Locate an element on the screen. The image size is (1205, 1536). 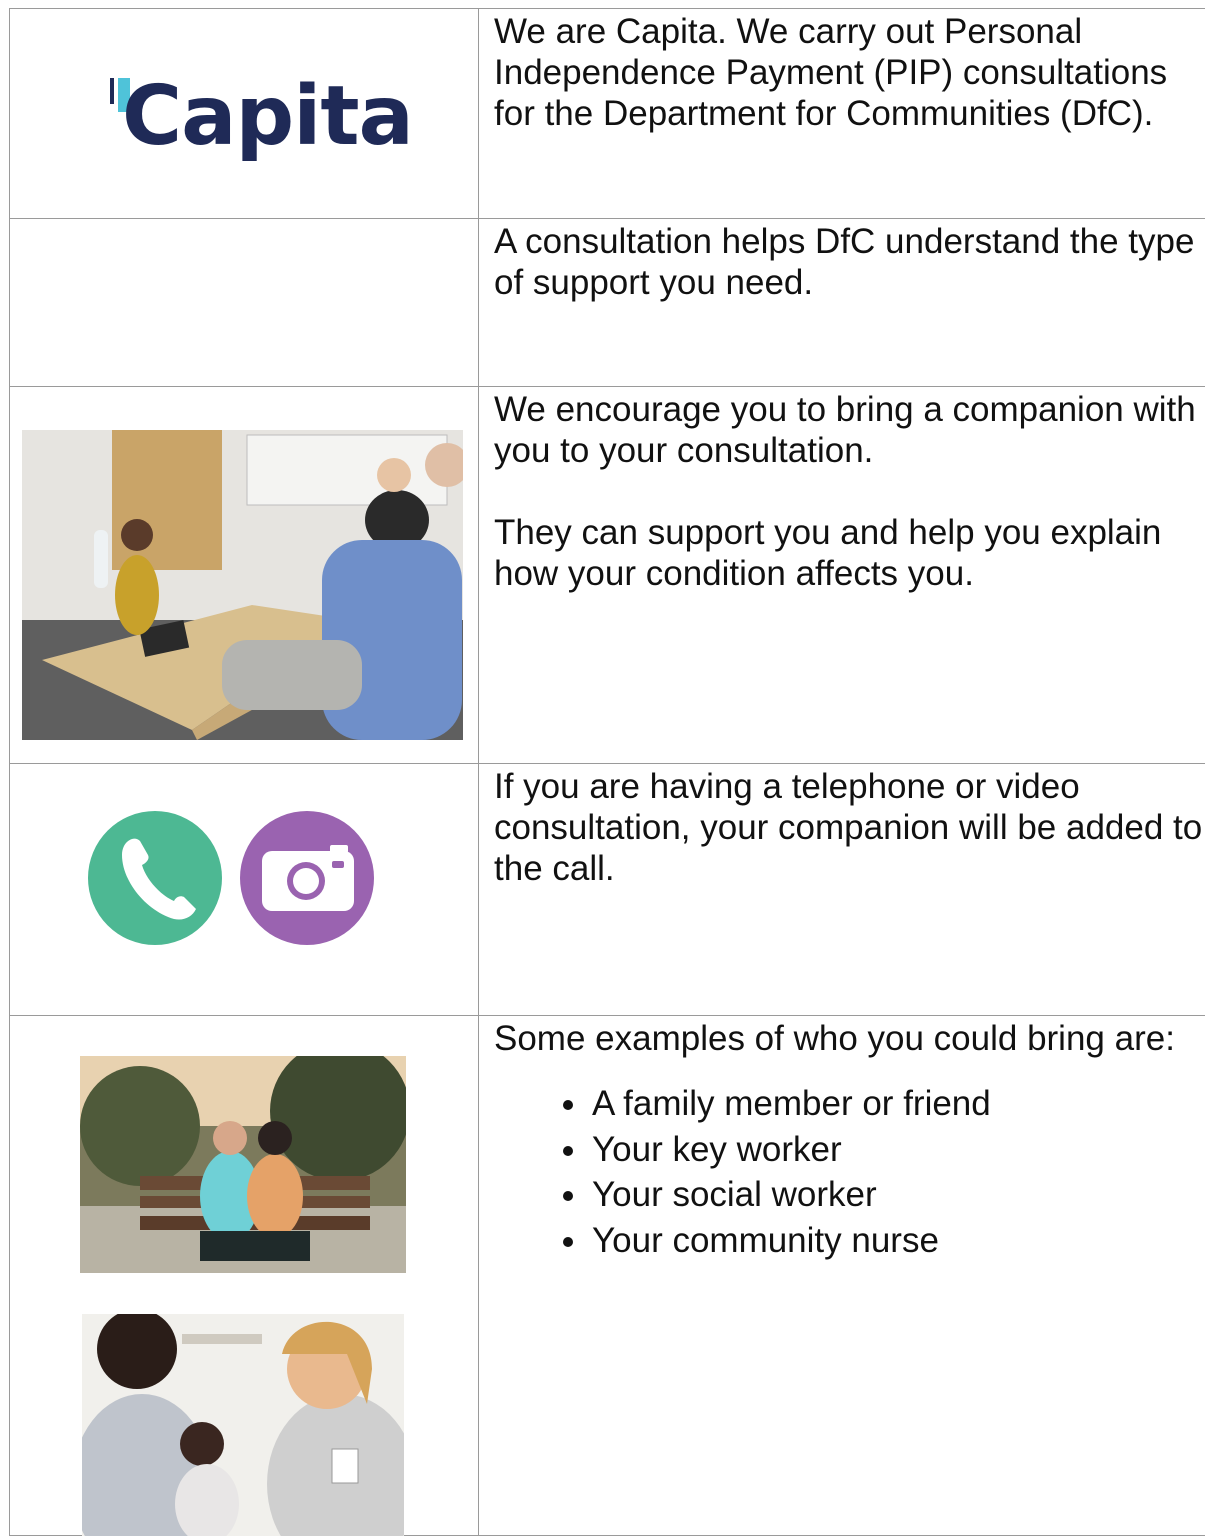
logo-cell: Capita is located at coordinates (244, 114).